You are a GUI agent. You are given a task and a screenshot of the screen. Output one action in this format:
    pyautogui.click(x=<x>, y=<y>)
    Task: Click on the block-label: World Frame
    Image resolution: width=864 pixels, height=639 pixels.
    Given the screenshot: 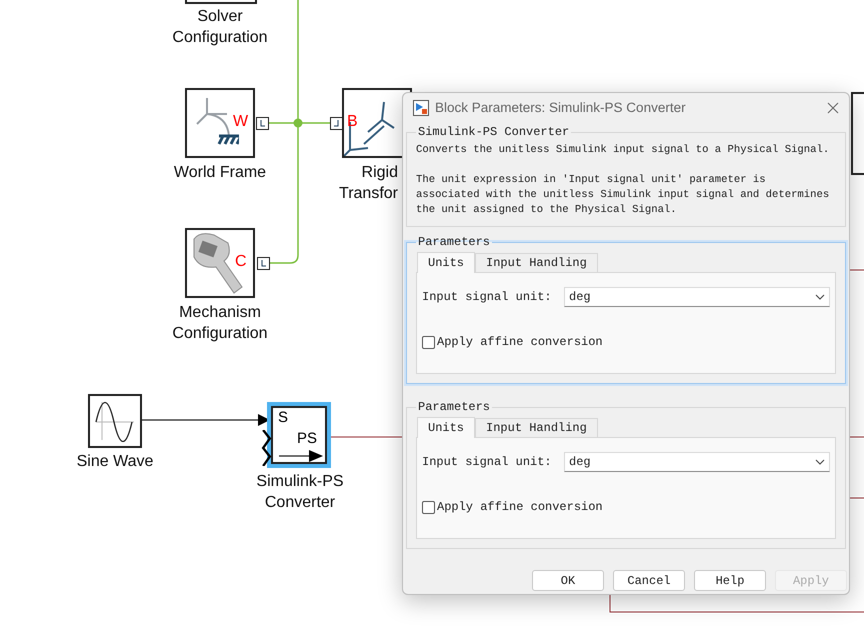 What is the action you would take?
    pyautogui.click(x=220, y=173)
    